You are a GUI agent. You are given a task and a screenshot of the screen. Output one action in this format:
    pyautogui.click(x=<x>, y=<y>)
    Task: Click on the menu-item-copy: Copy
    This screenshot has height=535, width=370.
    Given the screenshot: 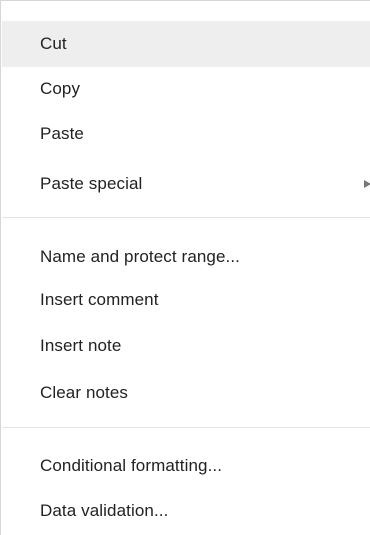 What is the action you would take?
    pyautogui.click(x=186, y=89)
    